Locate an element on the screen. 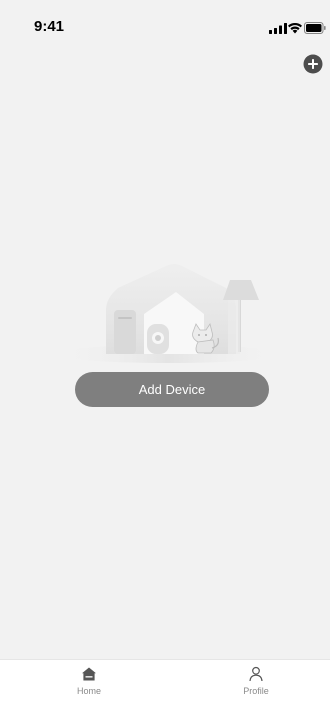 The height and width of the screenshot is (709, 330). wifi-icon is located at coordinates (295, 28).